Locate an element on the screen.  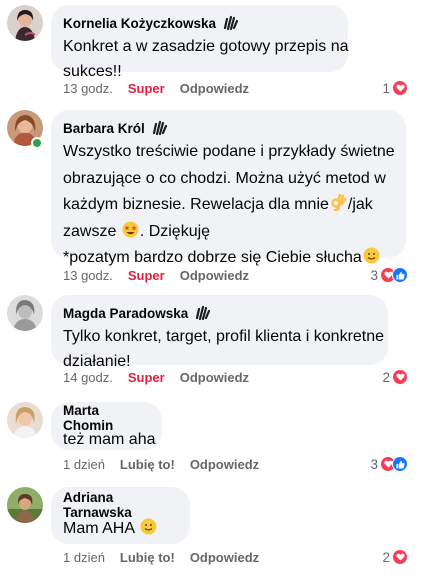
comment-actions: 14 godz. Super Odpowiedz is located at coordinates (156, 377).